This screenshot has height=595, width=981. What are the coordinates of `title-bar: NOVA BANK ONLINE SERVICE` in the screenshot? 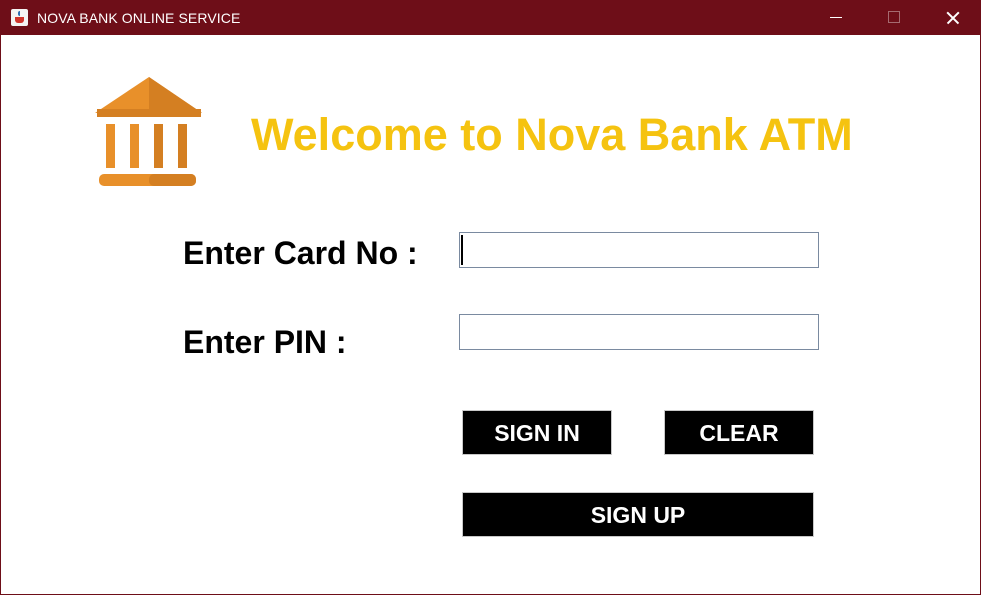 It's located at (490, 18).